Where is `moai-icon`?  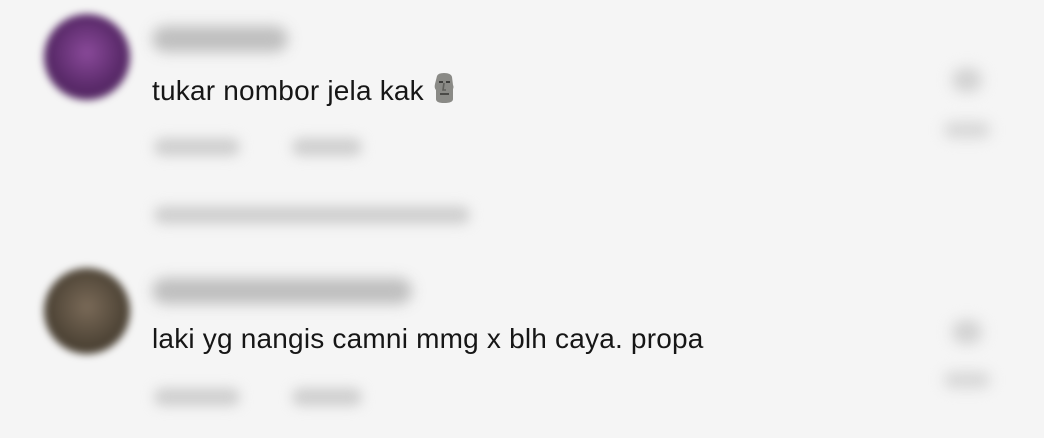 moai-icon is located at coordinates (444, 88).